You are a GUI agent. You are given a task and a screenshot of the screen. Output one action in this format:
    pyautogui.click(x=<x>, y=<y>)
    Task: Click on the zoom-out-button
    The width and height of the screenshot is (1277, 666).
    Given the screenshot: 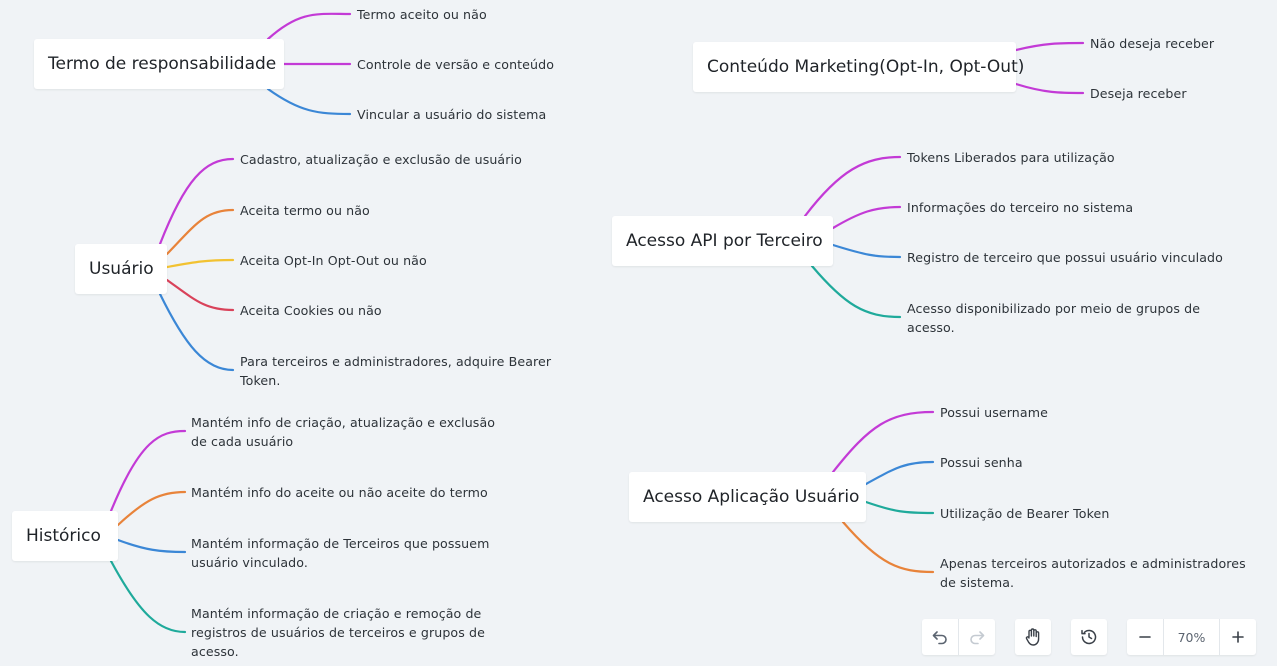 What is the action you would take?
    pyautogui.click(x=1145, y=637)
    